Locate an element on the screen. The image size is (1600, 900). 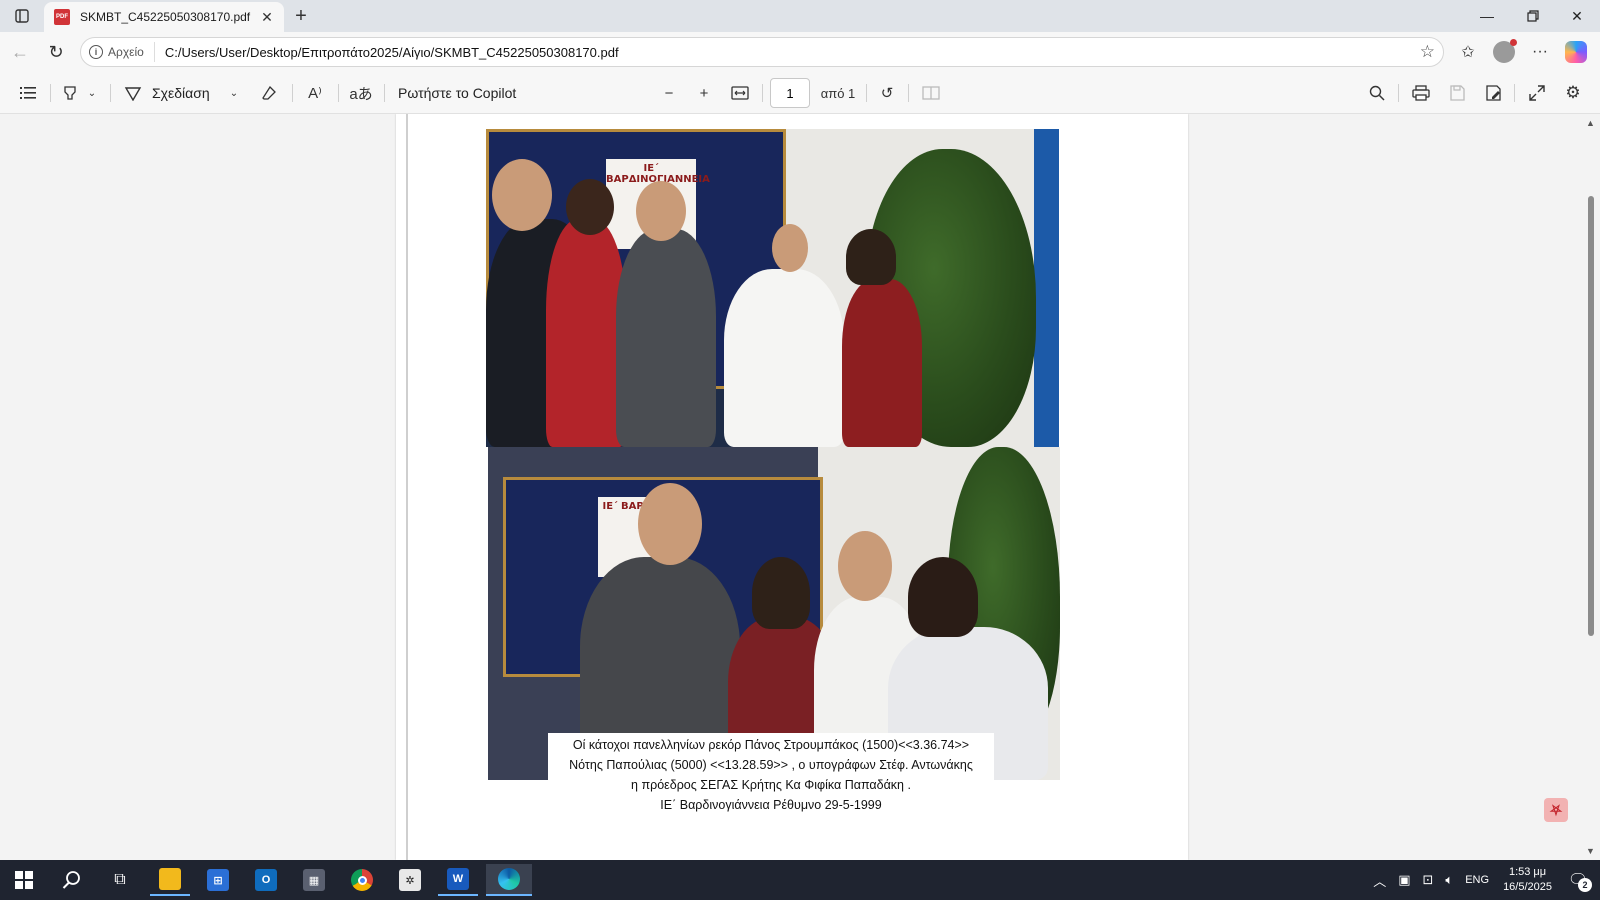
scroll-down-icon: ▼ is located at coordinates (1590, 851).